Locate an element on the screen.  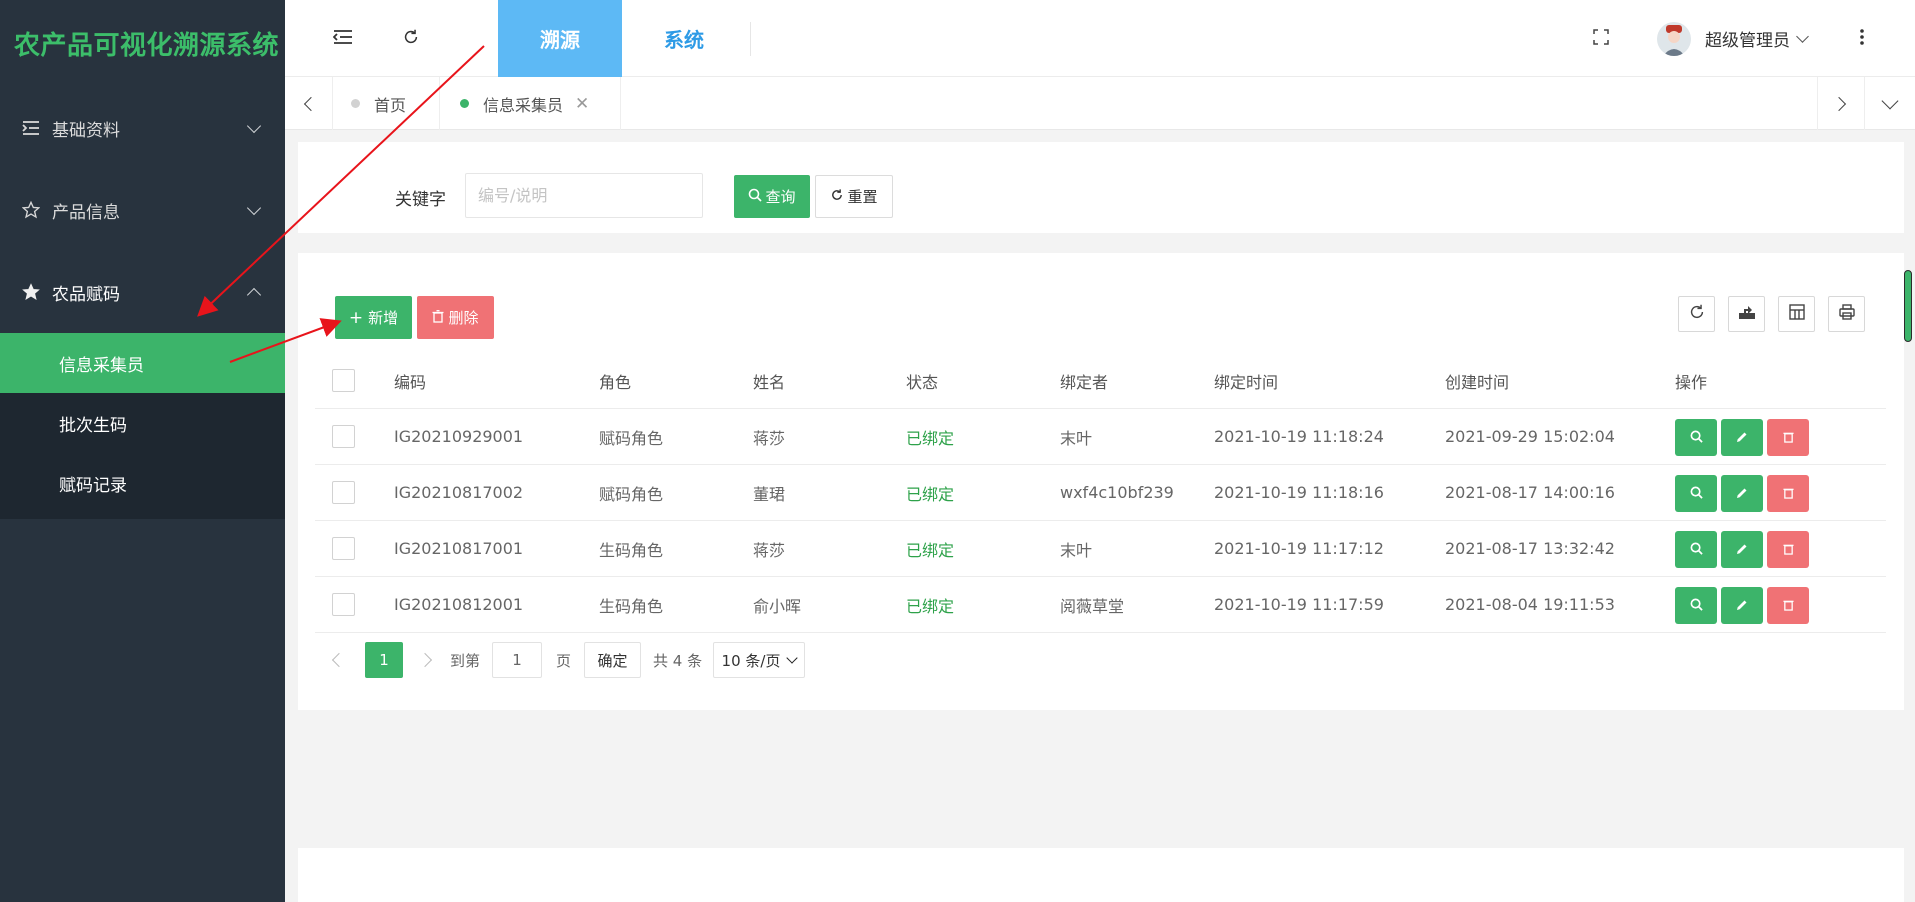
fullscreen-button is located at coordinates (1601, 38).